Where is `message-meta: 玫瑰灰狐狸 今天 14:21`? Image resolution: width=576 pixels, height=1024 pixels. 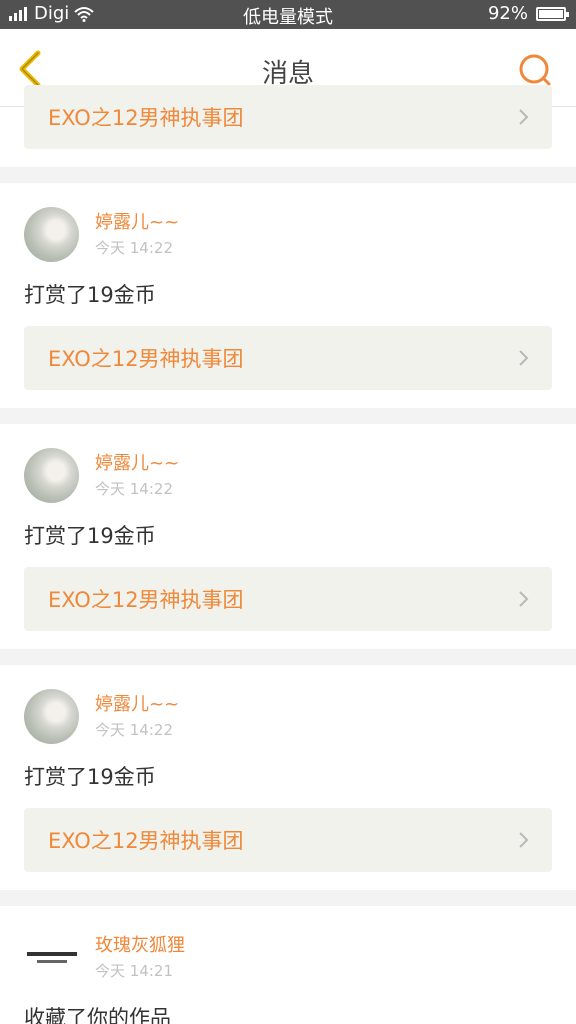 message-meta: 玫瑰灰狐狸 今天 14:21 is located at coordinates (140, 958).